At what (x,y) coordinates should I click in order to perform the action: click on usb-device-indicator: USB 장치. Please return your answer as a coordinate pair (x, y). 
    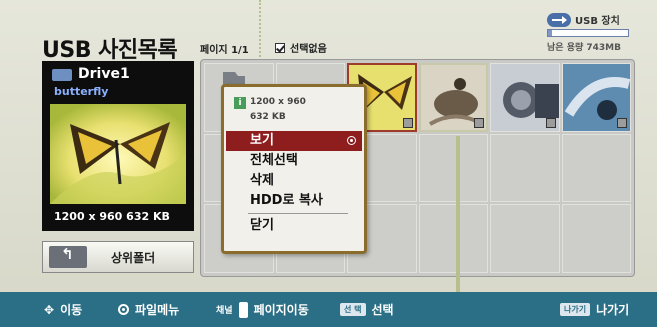
    Looking at the image, I should click on (583, 19).